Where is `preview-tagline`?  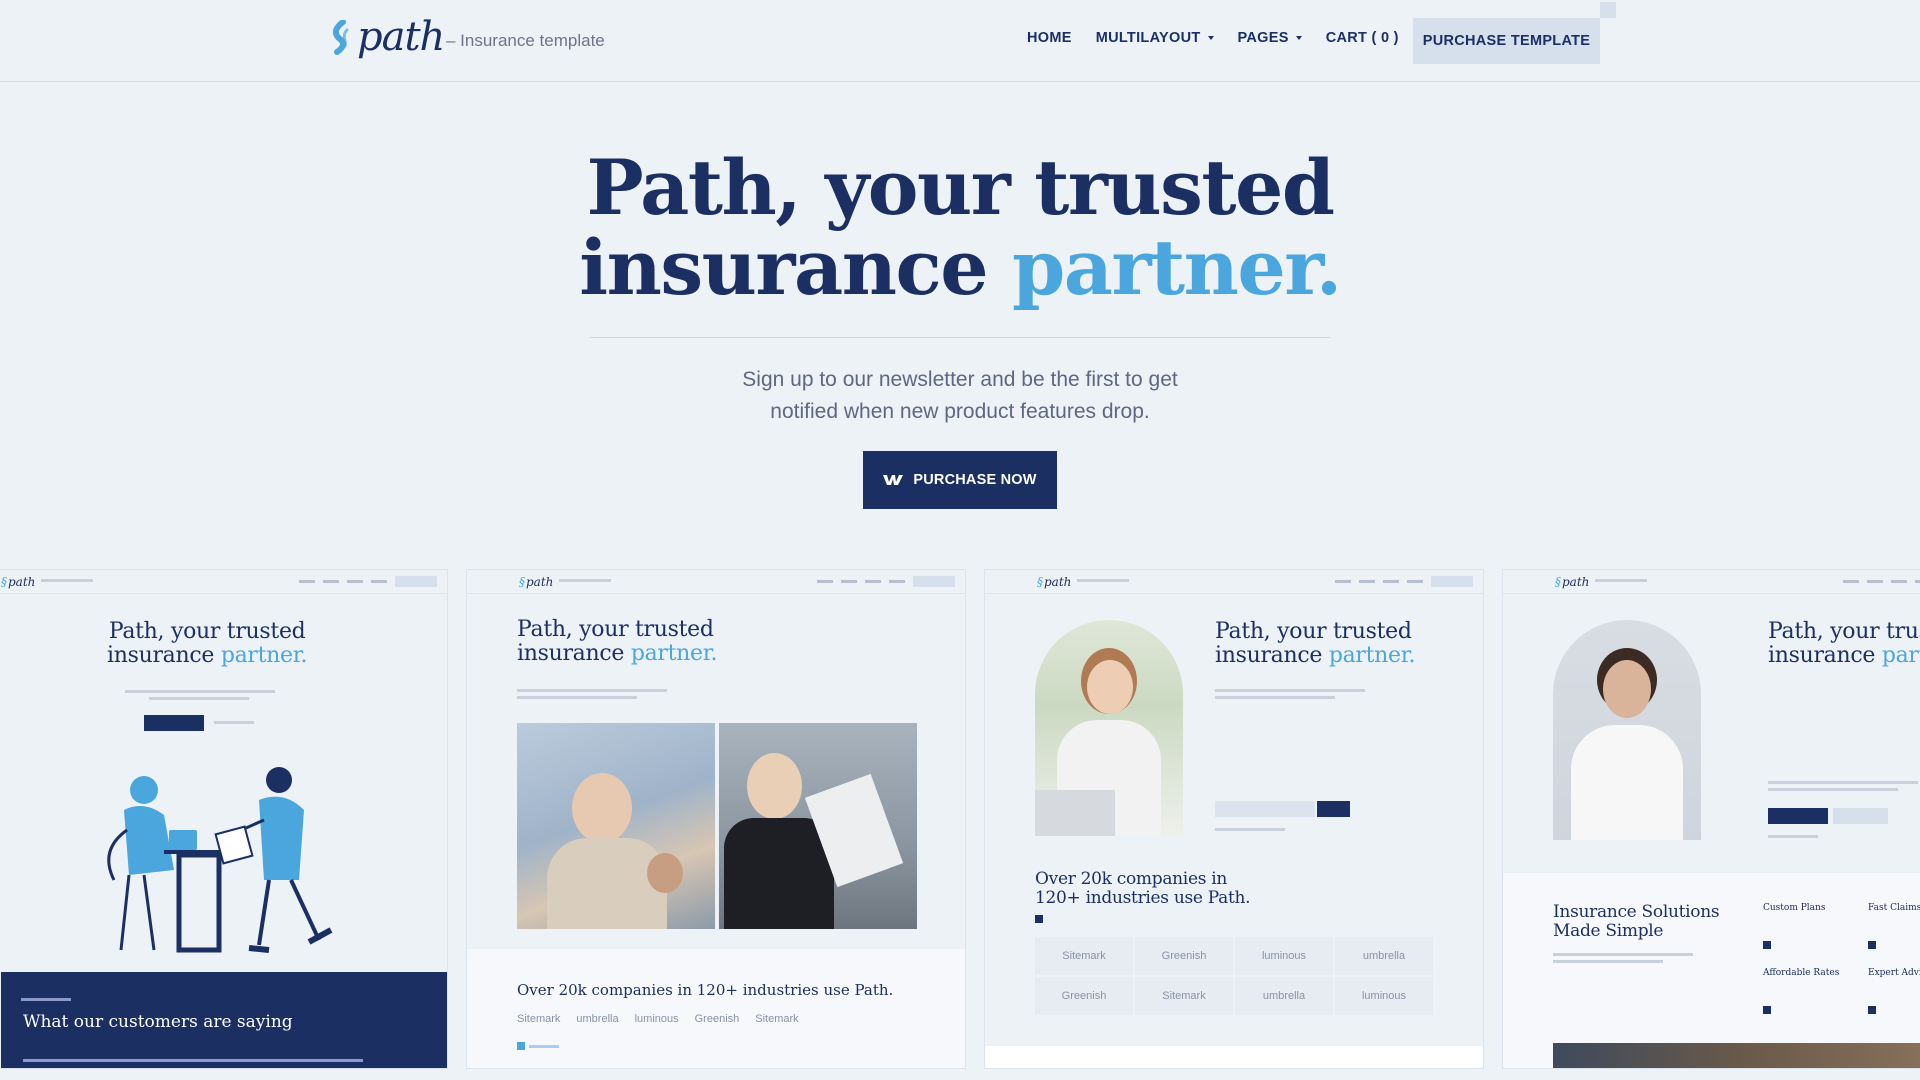 preview-tagline is located at coordinates (67, 580).